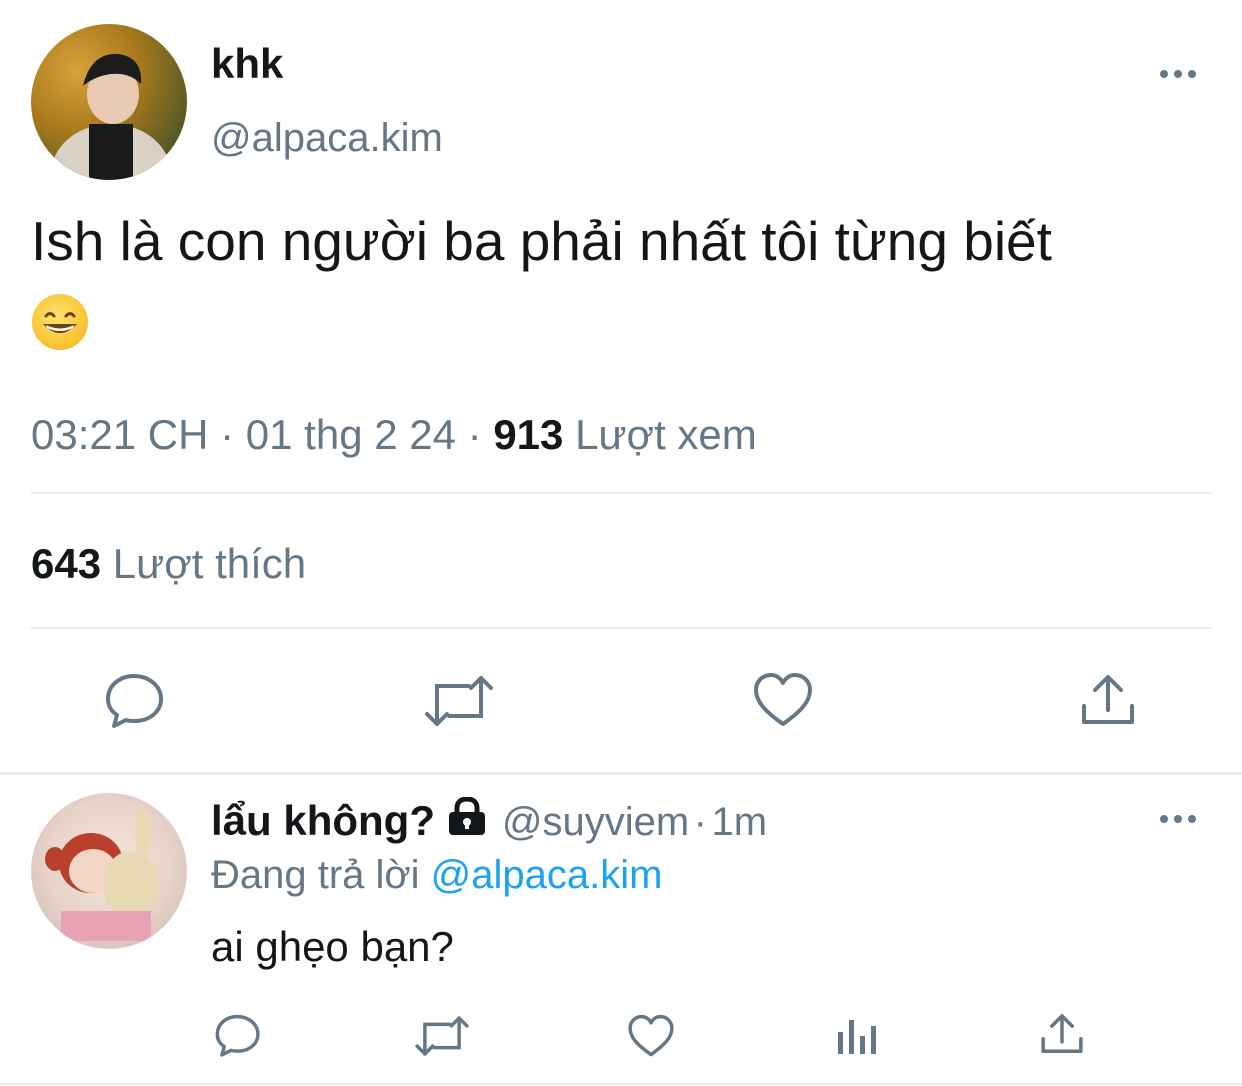 This screenshot has height=1086, width=1242. I want to click on likes-stat: 643 Lượt thích, so click(168, 564).